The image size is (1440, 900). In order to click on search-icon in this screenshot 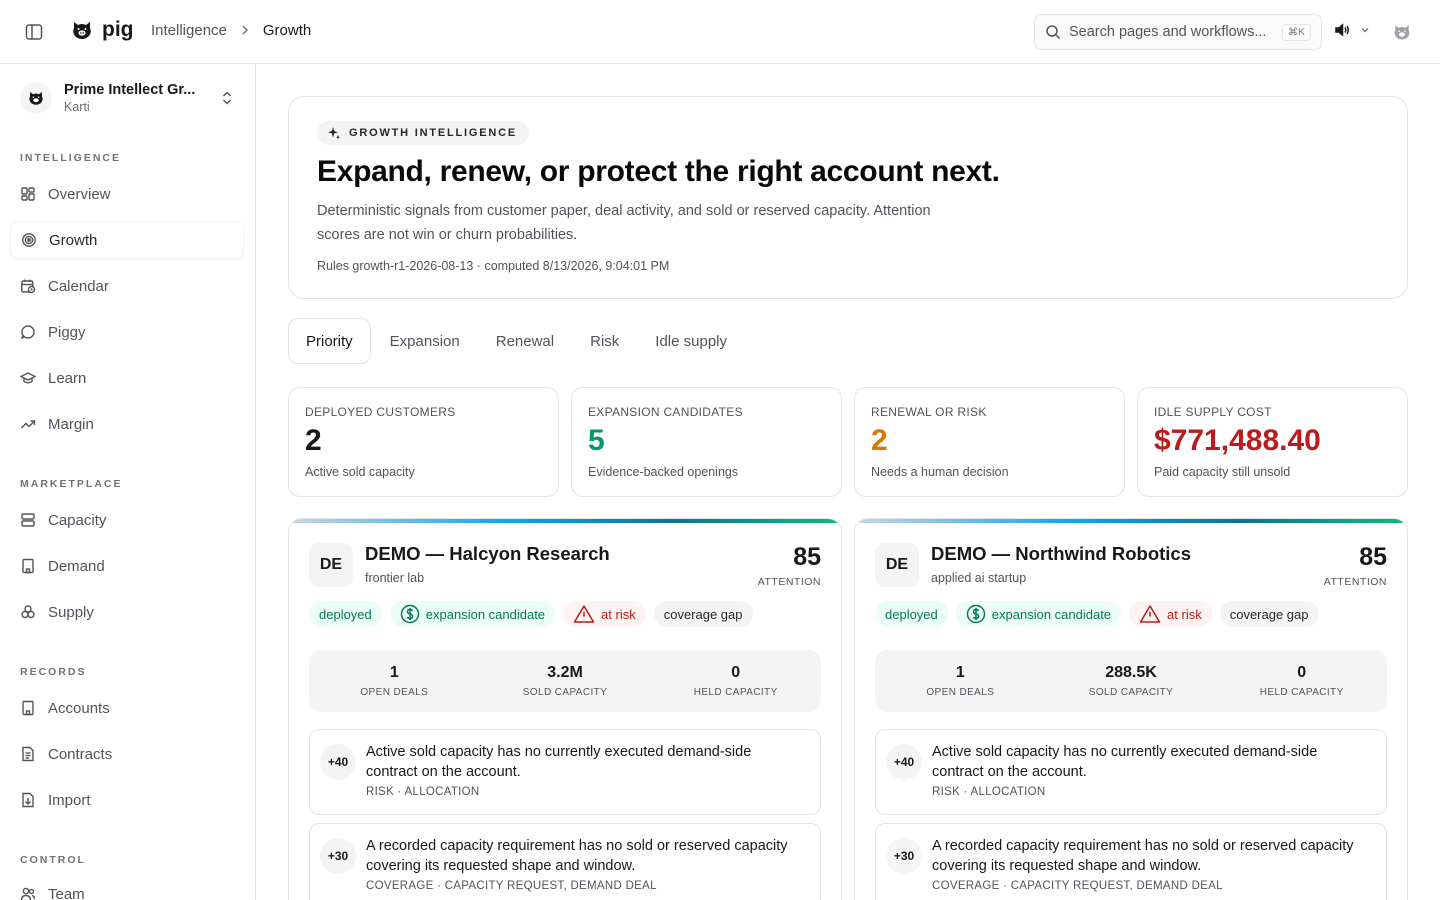, I will do `click(1053, 32)`.